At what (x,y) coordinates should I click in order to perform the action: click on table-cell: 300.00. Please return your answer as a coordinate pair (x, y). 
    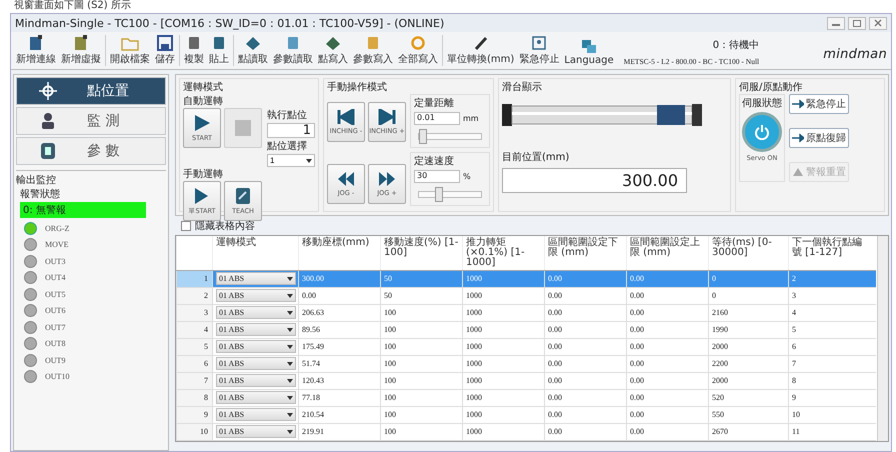
    Looking at the image, I should click on (339, 279).